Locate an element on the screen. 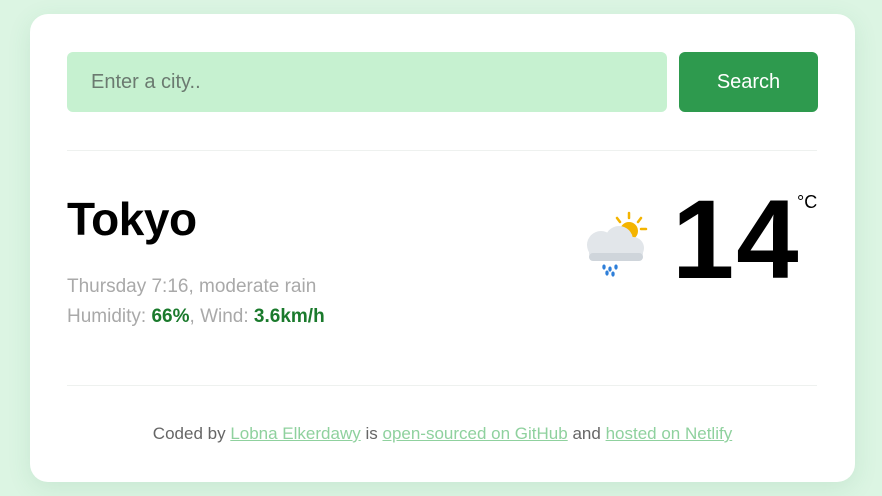 The height and width of the screenshot is (496, 882). temperature-value: 14 is located at coordinates (736, 239).